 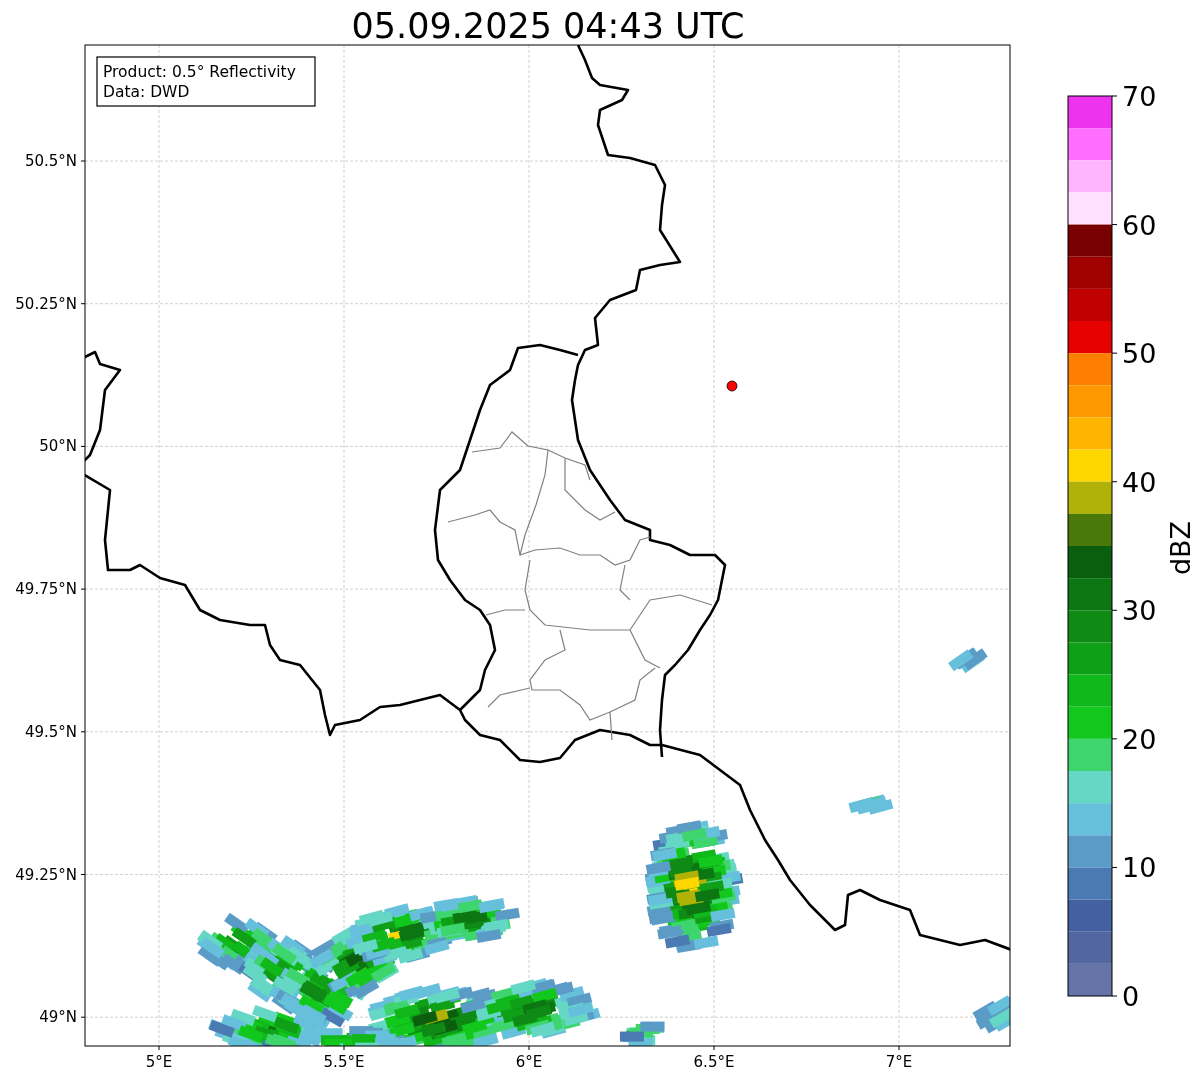 I want to click on longitude-label: 5°E, so click(x=159, y=1062).